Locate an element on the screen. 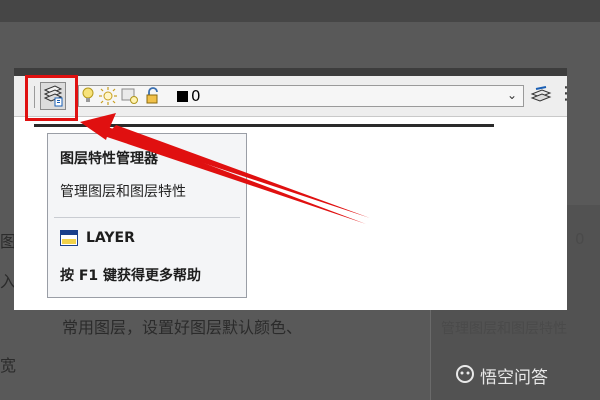 The width and height of the screenshot is (600, 400). top-bar is located at coordinates (300, 11).